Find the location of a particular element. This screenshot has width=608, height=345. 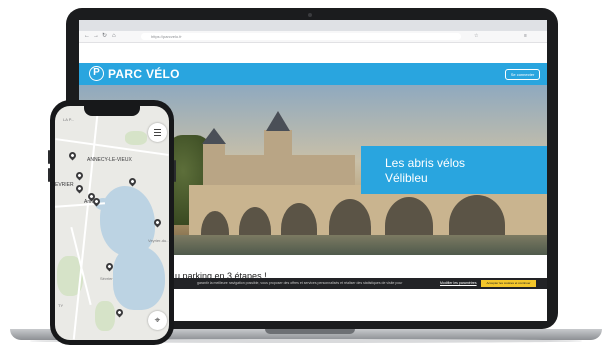

hamburger-menu-icon is located at coordinates (157, 132).